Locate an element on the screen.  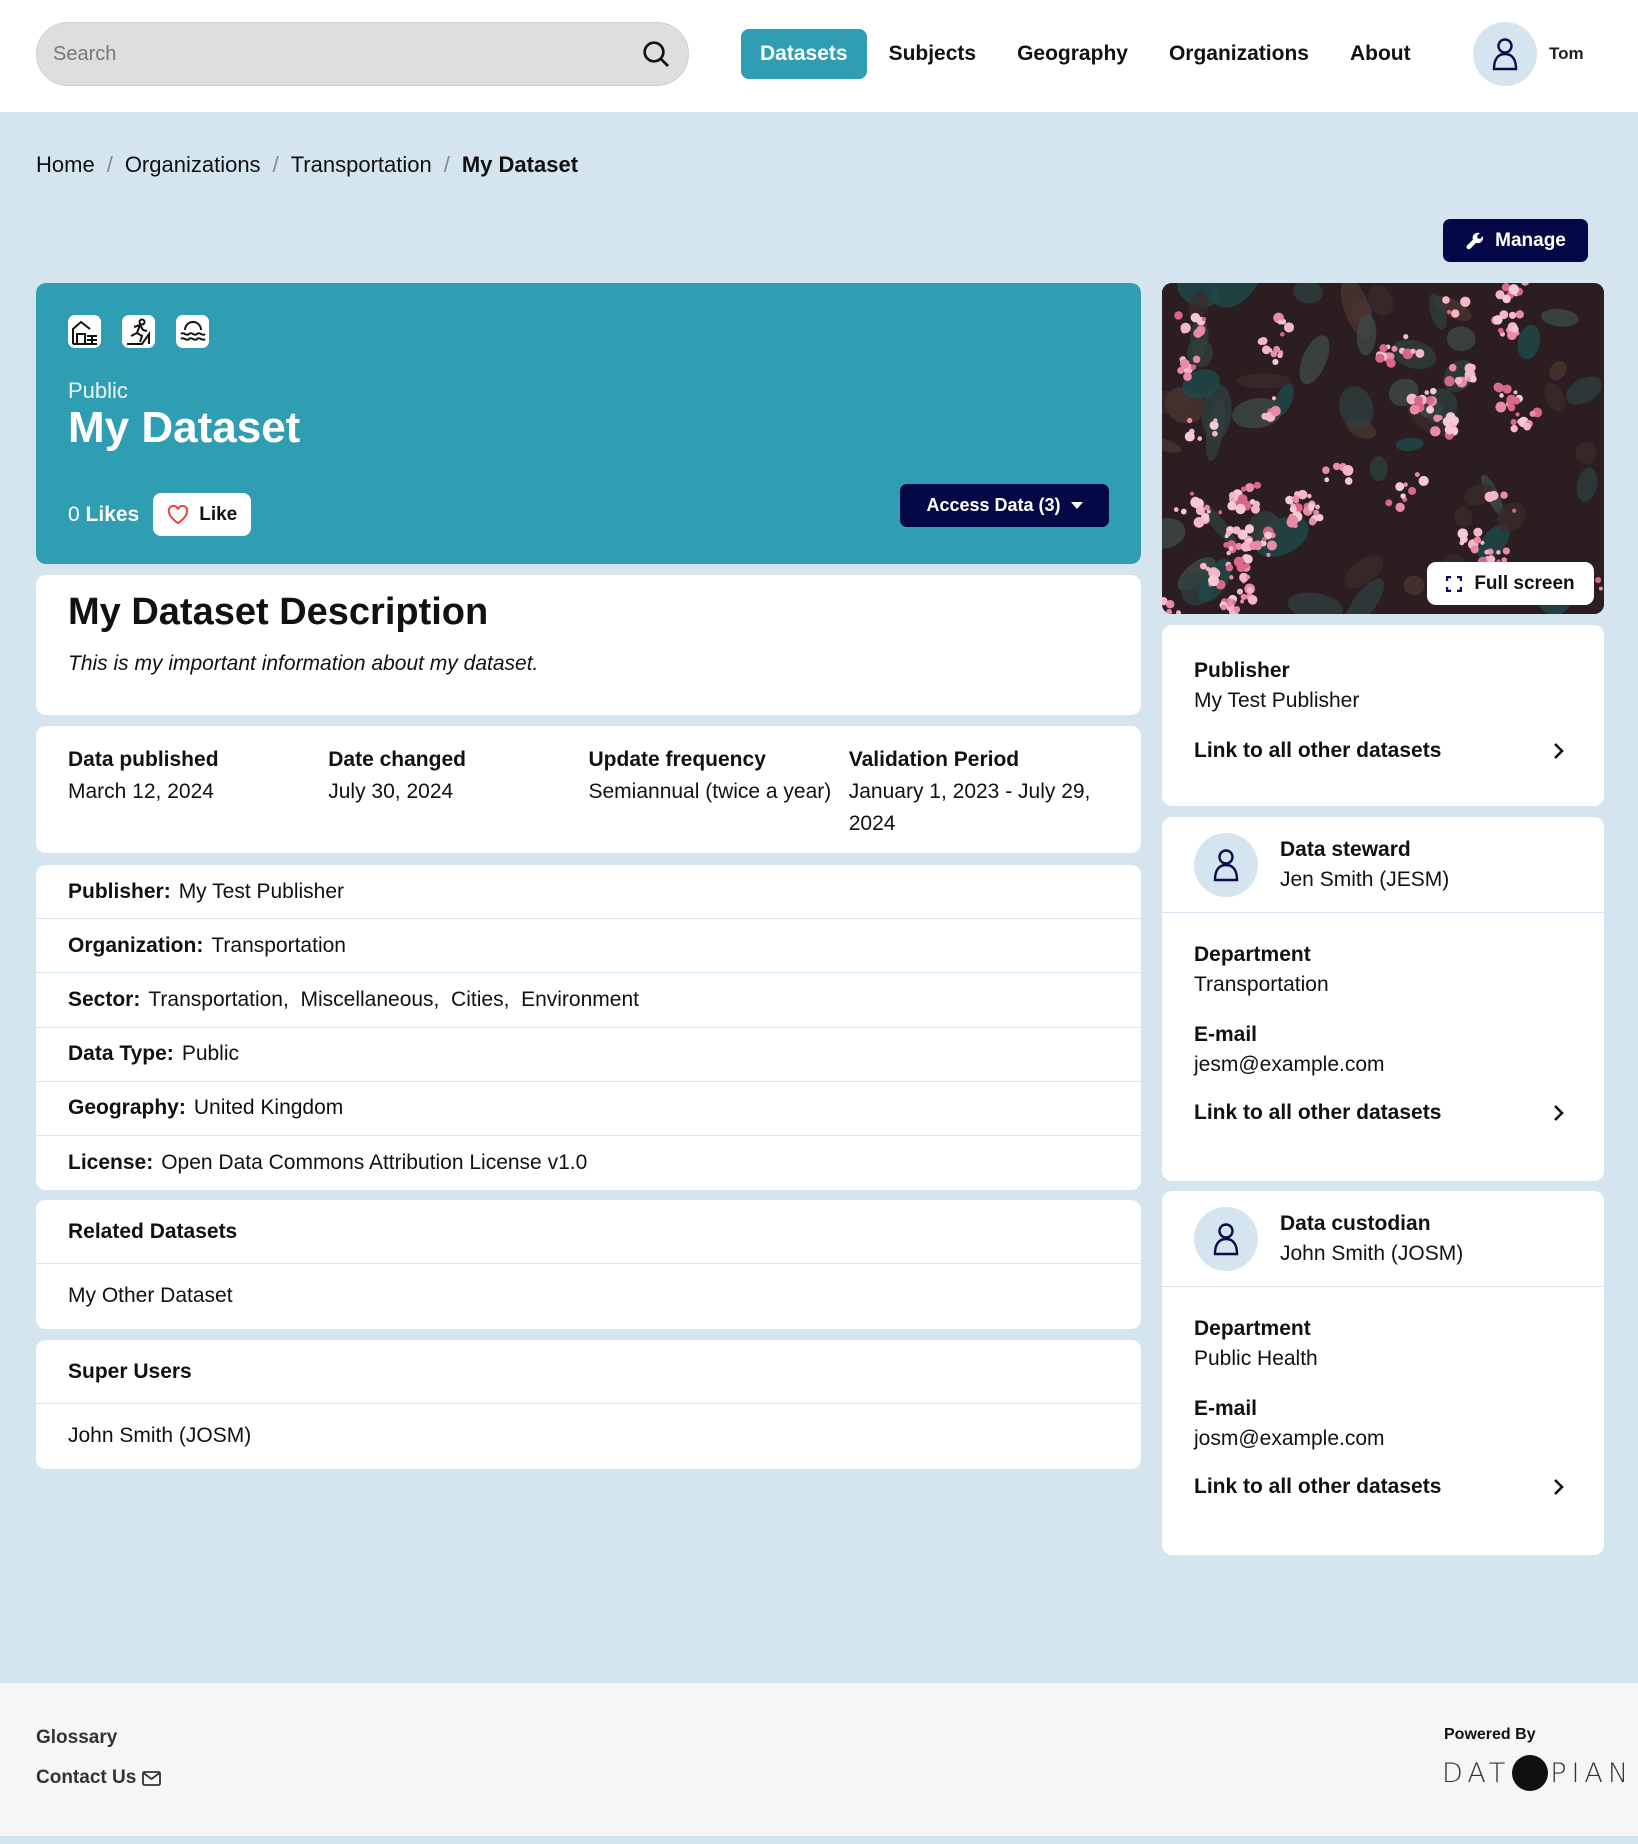
property-label: Sector: is located at coordinates (104, 999).